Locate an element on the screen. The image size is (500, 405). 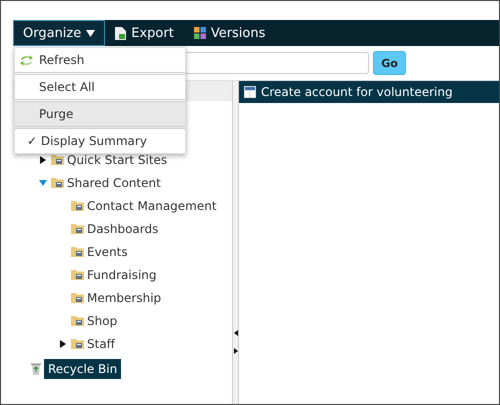
tree-item: Shop is located at coordinates (102, 321).